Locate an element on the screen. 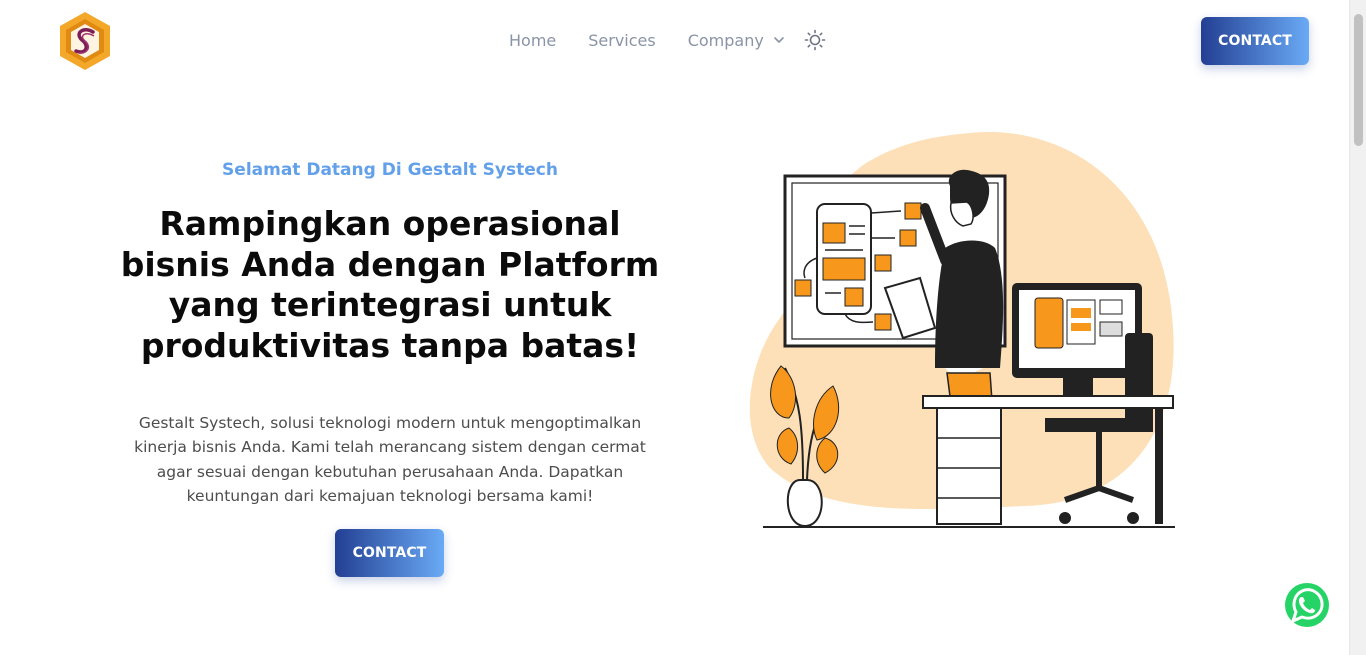  nav-services: Services is located at coordinates (621, 40).